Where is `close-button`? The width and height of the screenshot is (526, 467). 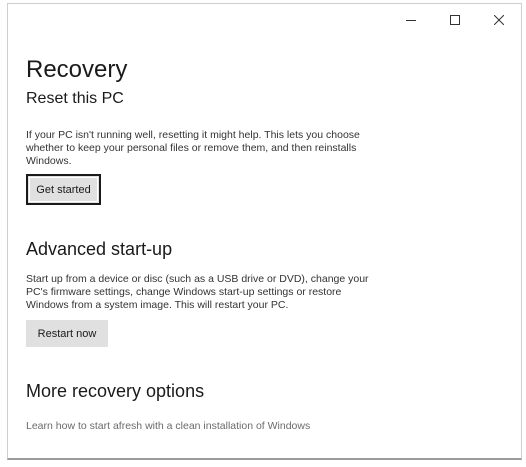
close-button is located at coordinates (499, 20).